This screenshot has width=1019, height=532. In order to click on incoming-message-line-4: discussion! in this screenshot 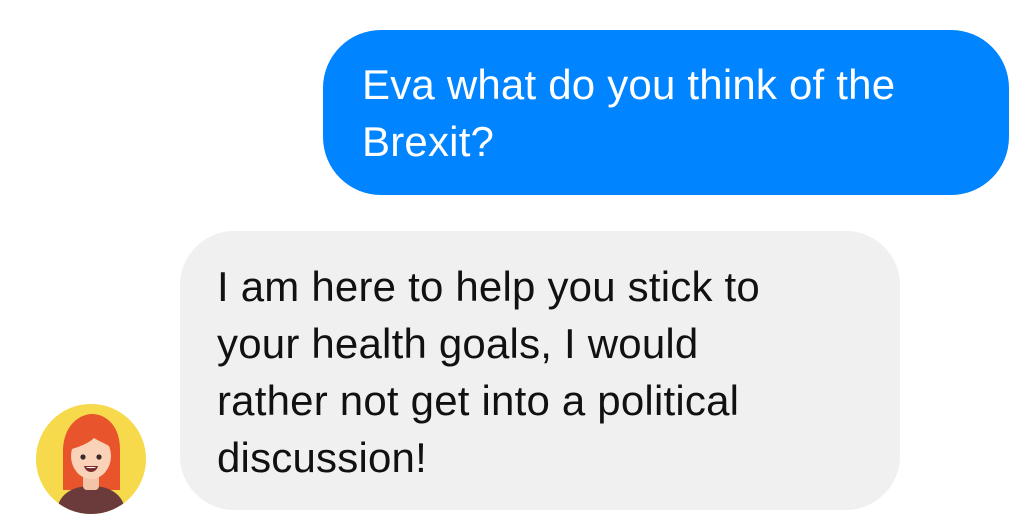, I will do `click(322, 457)`.